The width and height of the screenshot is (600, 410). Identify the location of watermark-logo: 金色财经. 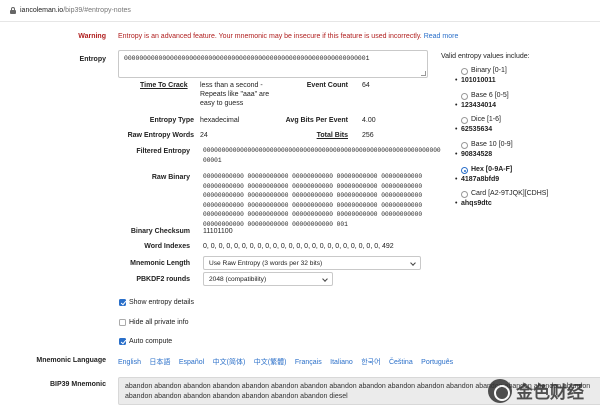
(543, 391).